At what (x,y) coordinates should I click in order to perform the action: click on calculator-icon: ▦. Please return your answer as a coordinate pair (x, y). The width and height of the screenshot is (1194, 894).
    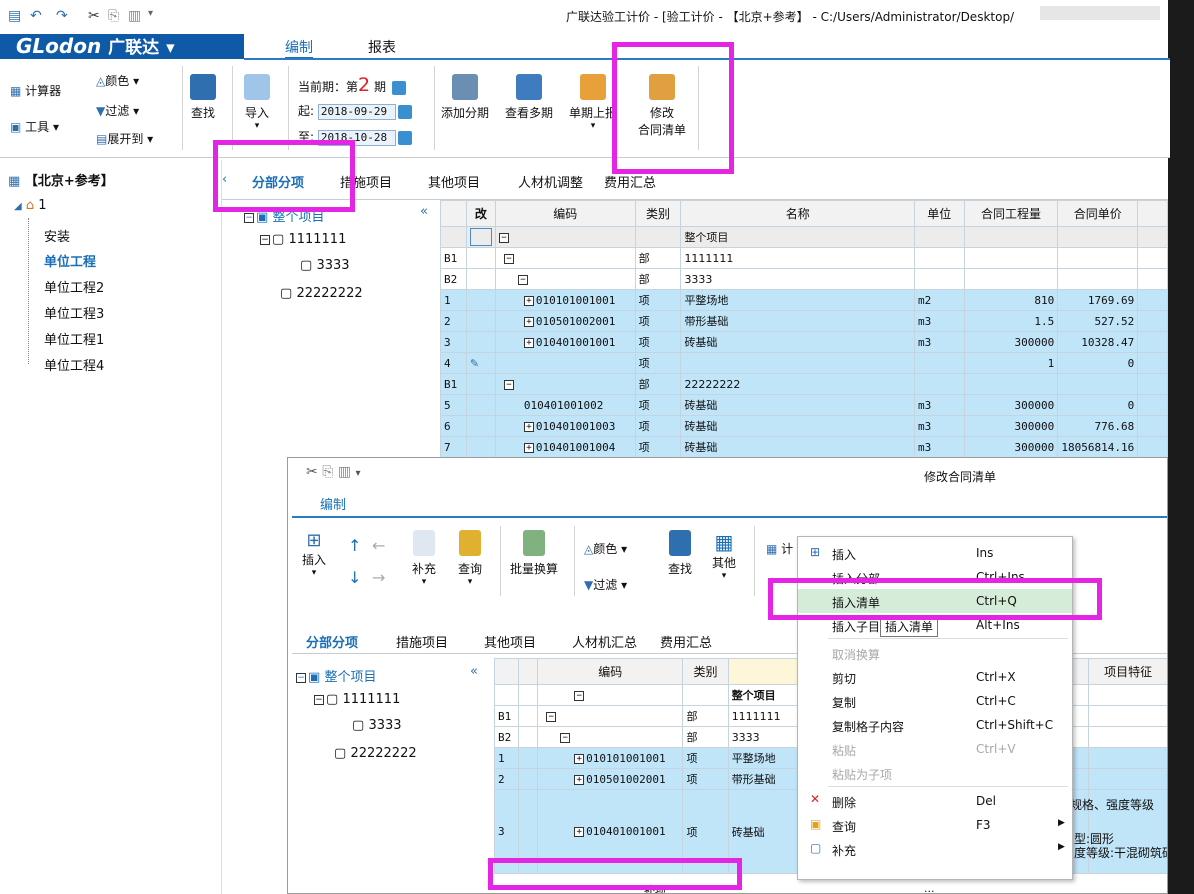
    Looking at the image, I should click on (772, 549).